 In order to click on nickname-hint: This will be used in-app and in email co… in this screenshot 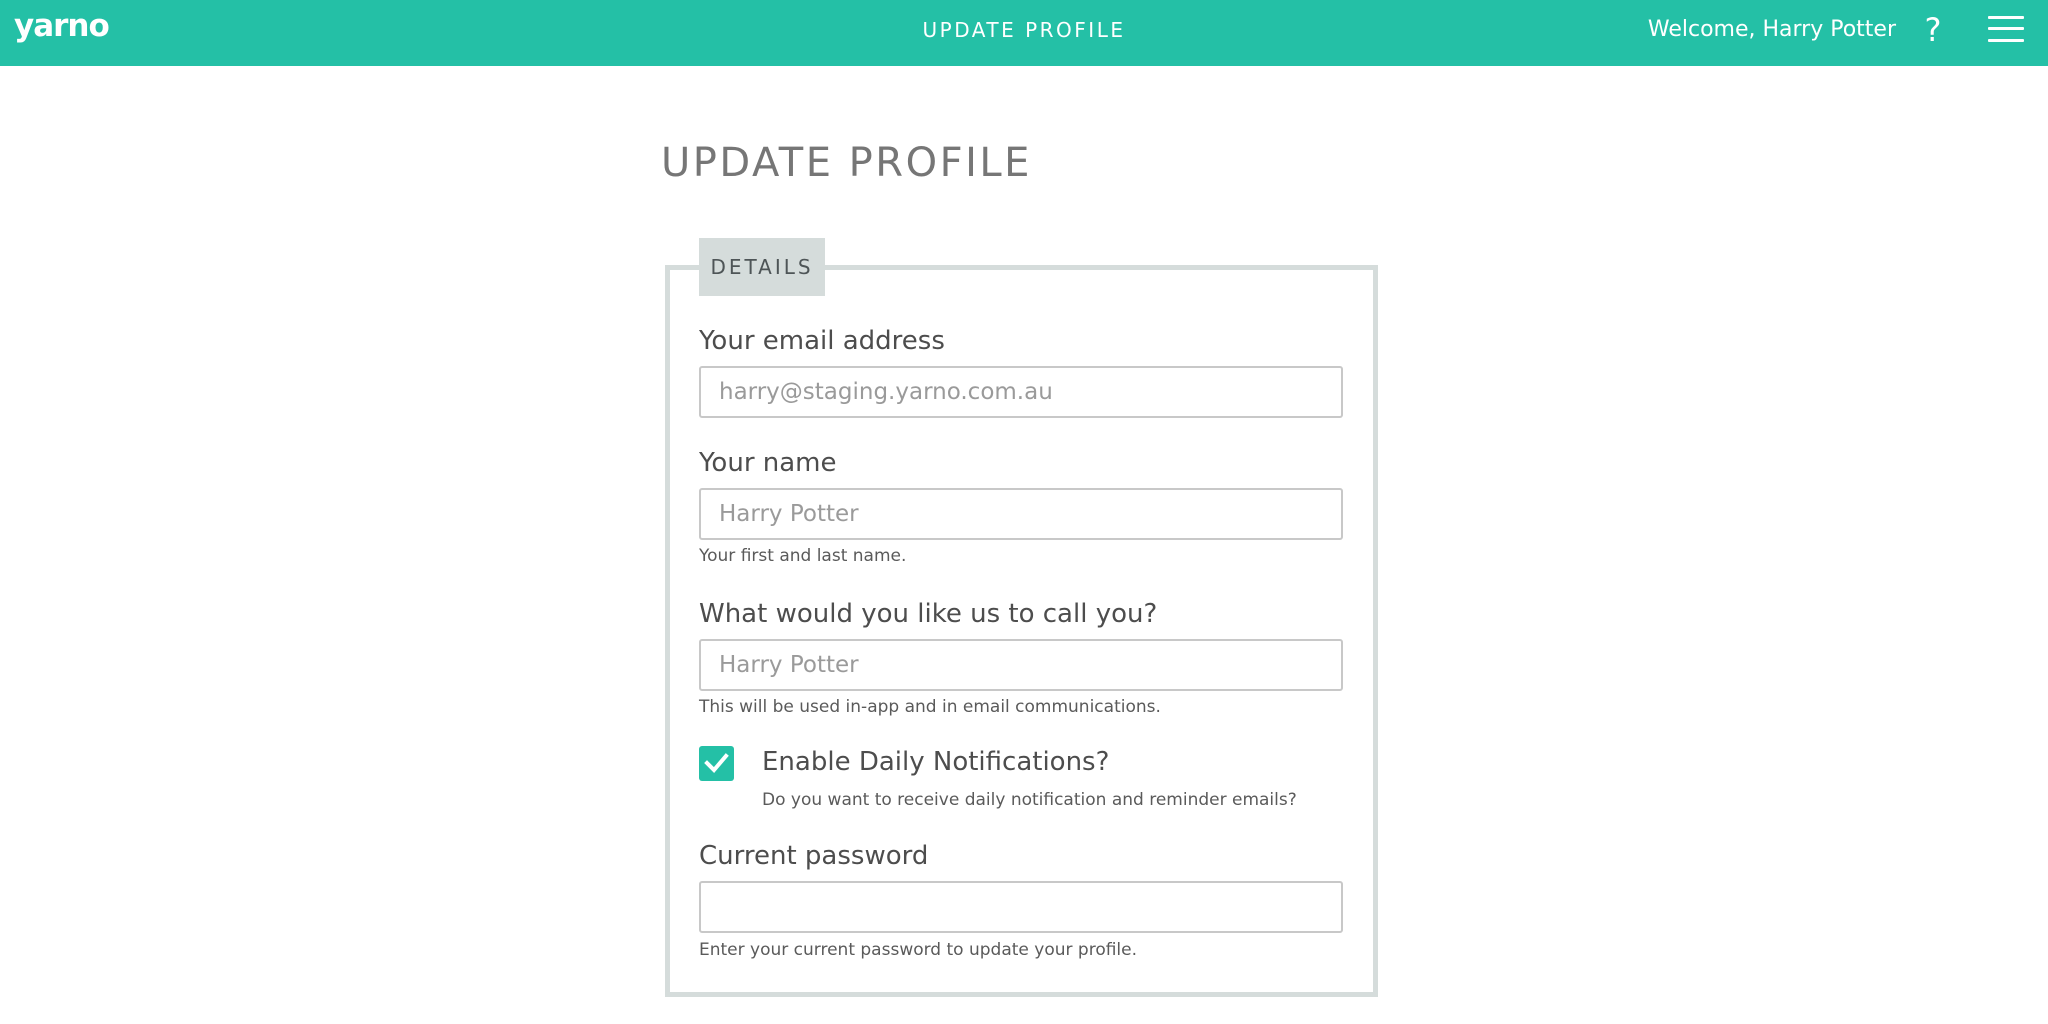, I will do `click(930, 707)`.